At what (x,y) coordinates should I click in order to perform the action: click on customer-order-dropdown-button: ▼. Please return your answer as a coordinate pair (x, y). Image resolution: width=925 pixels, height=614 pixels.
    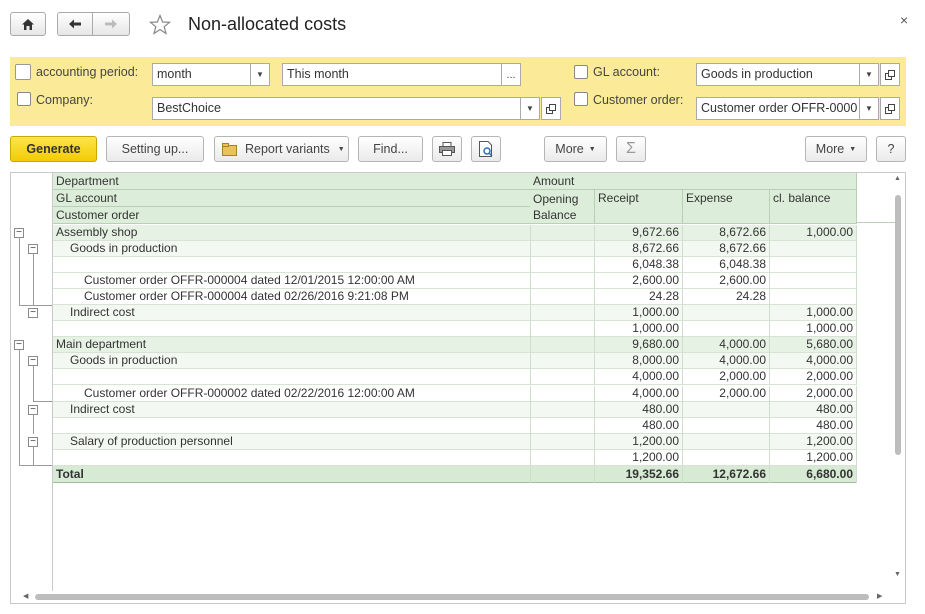
    Looking at the image, I should click on (869, 108).